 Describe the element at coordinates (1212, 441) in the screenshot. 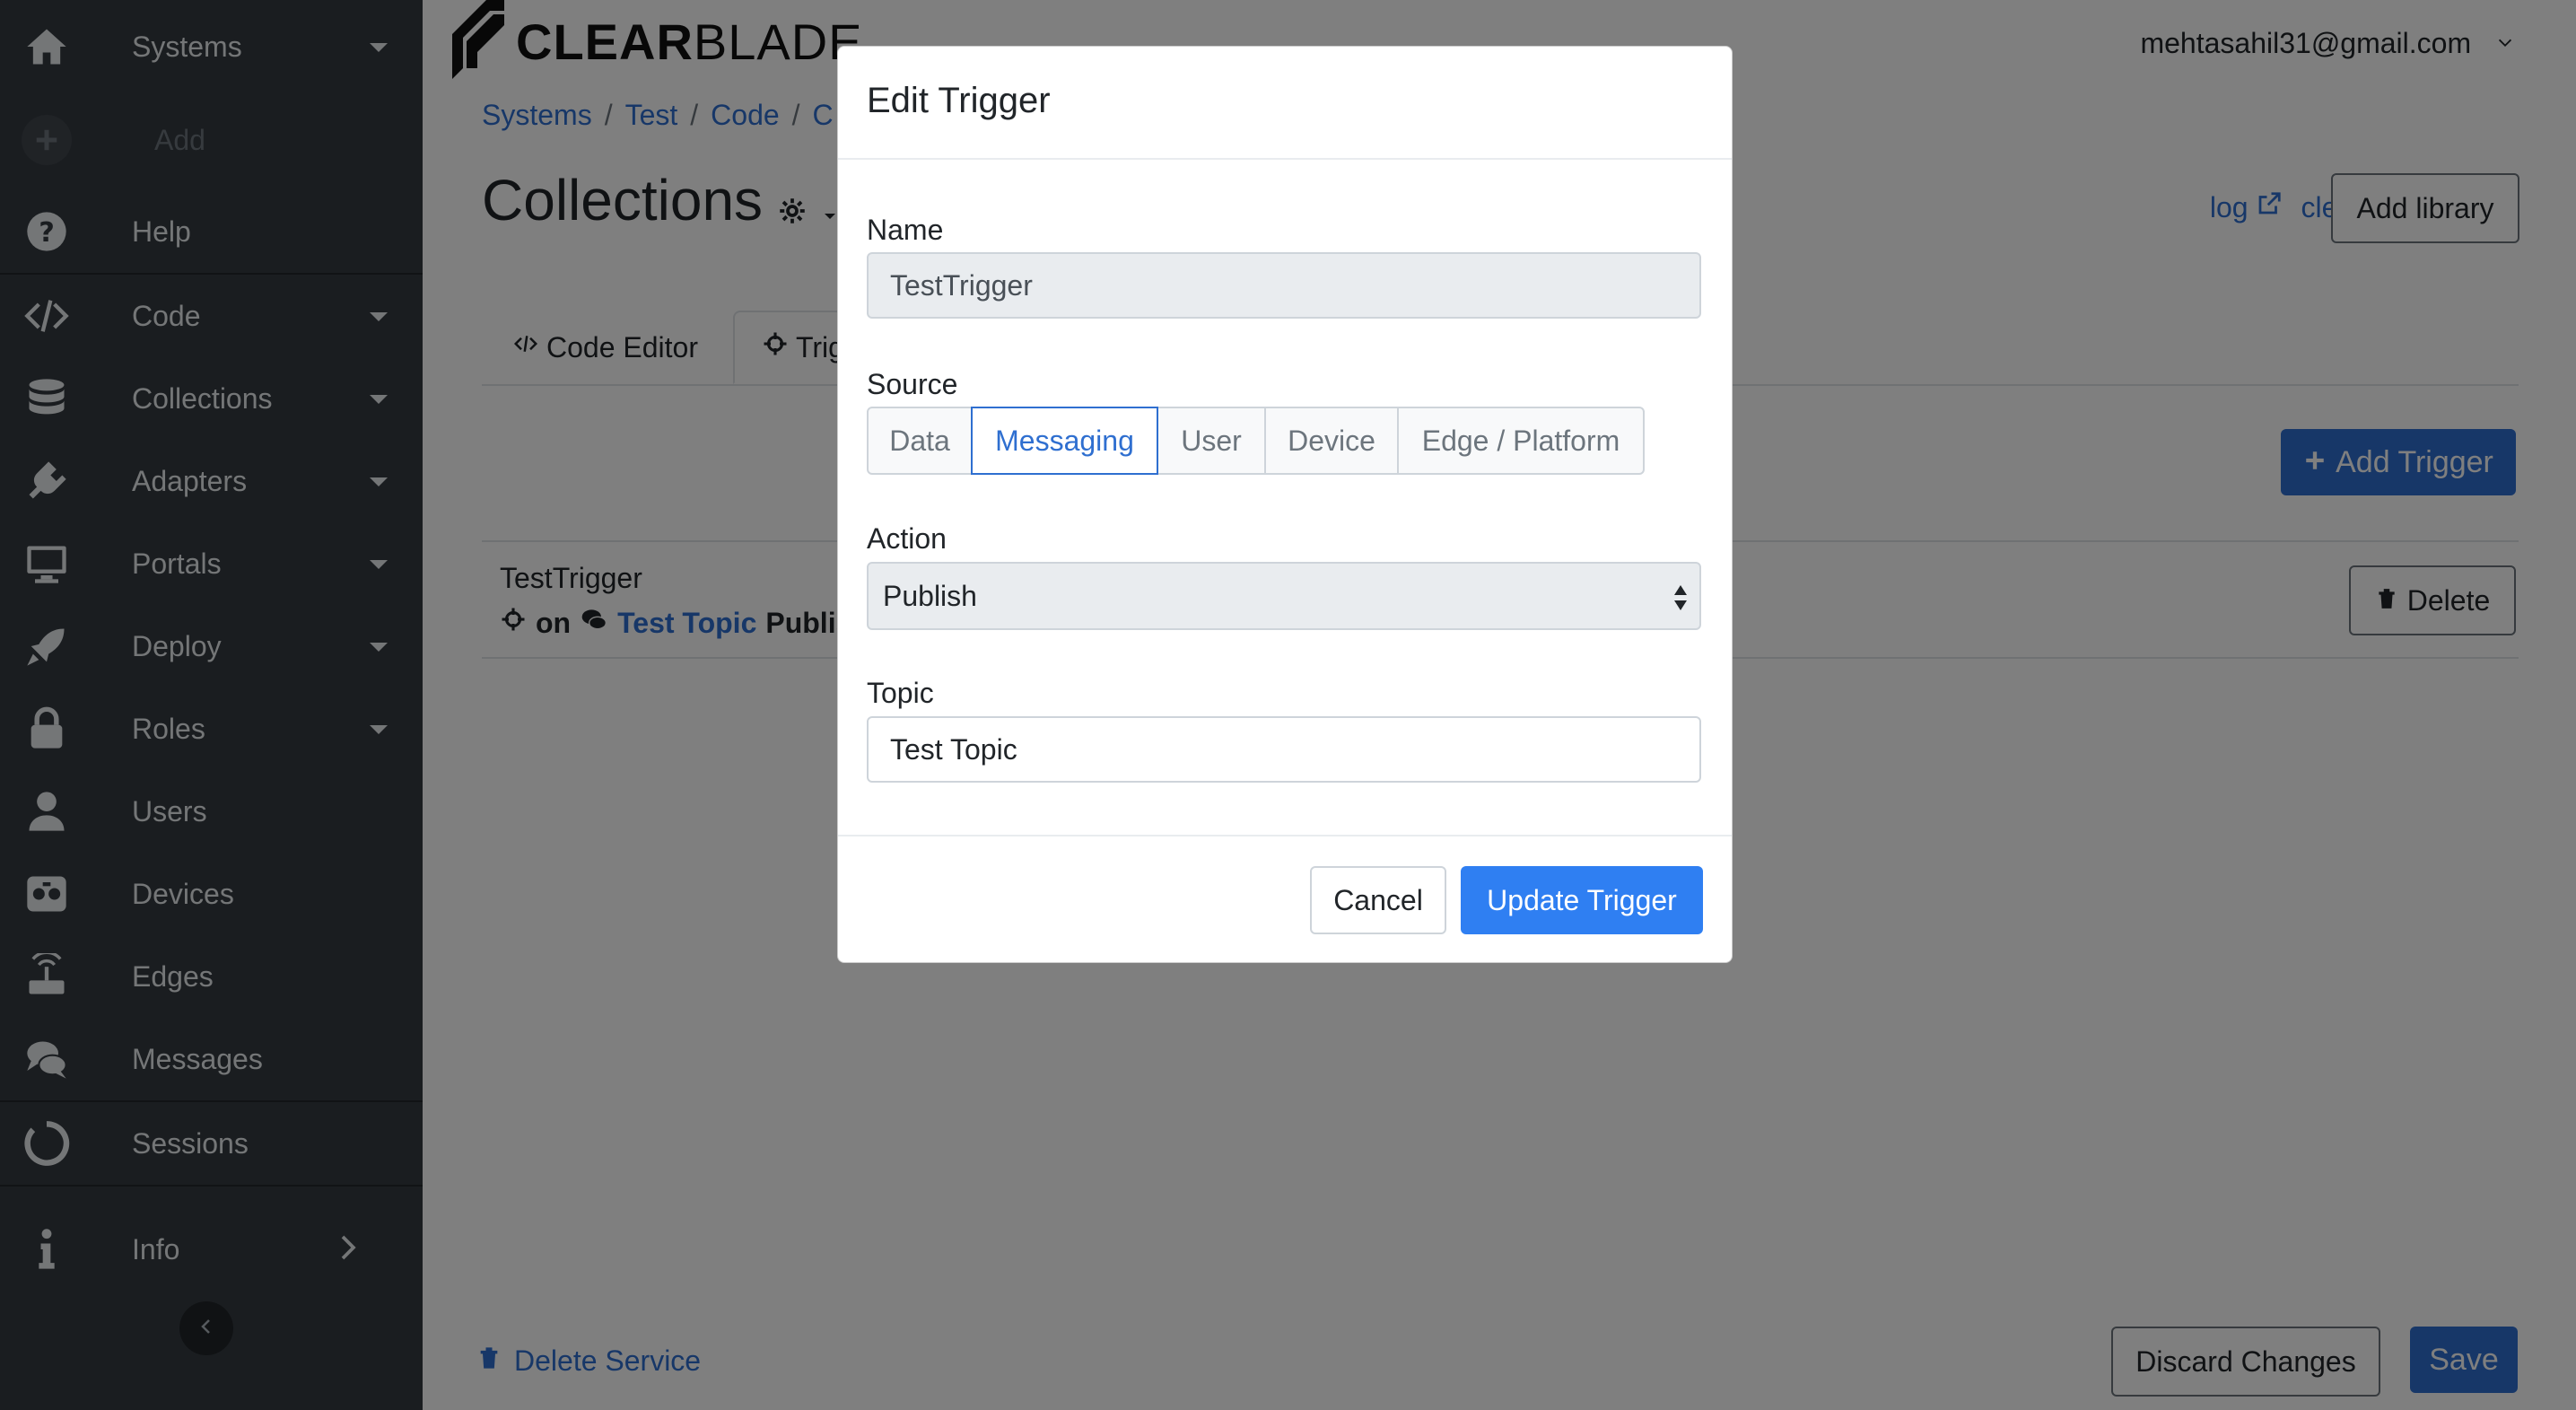

I see `source-user-button: User` at that location.